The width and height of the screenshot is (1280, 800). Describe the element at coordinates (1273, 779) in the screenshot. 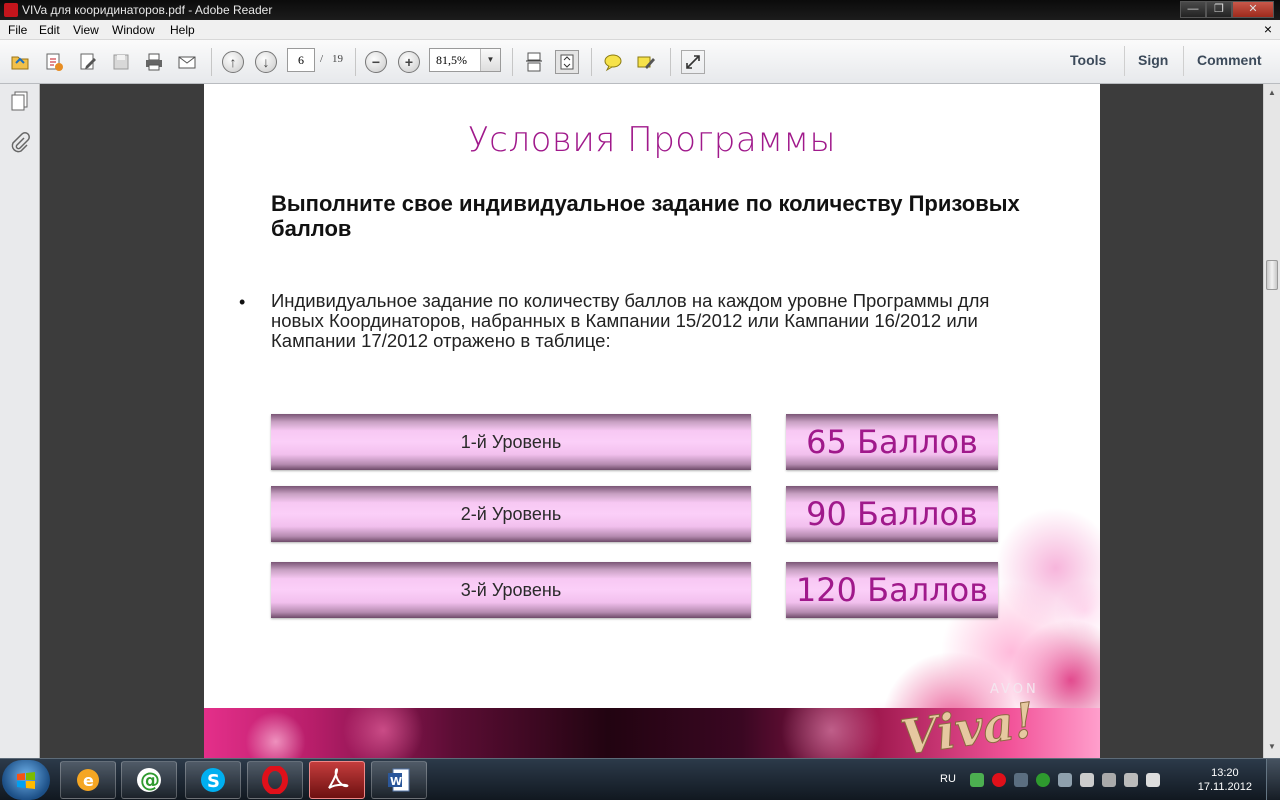

I see `show-desktop-button` at that location.